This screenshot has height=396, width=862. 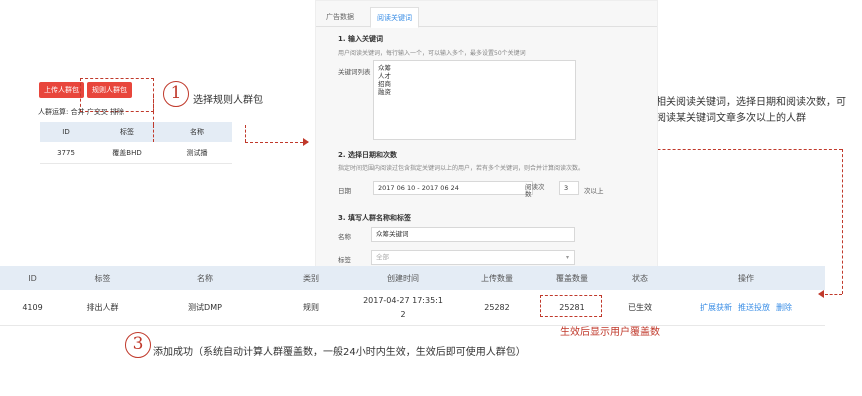 I want to click on step-two-line1: 输入相关阅读关键词，选择日期和阅读次数，可, so click(x=741, y=102).